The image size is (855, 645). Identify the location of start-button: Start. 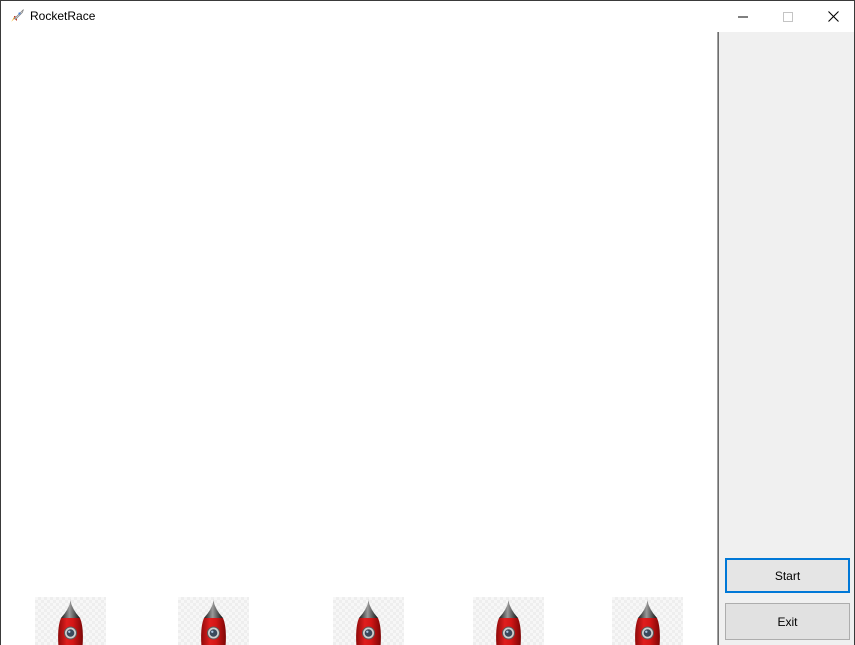
(787, 575).